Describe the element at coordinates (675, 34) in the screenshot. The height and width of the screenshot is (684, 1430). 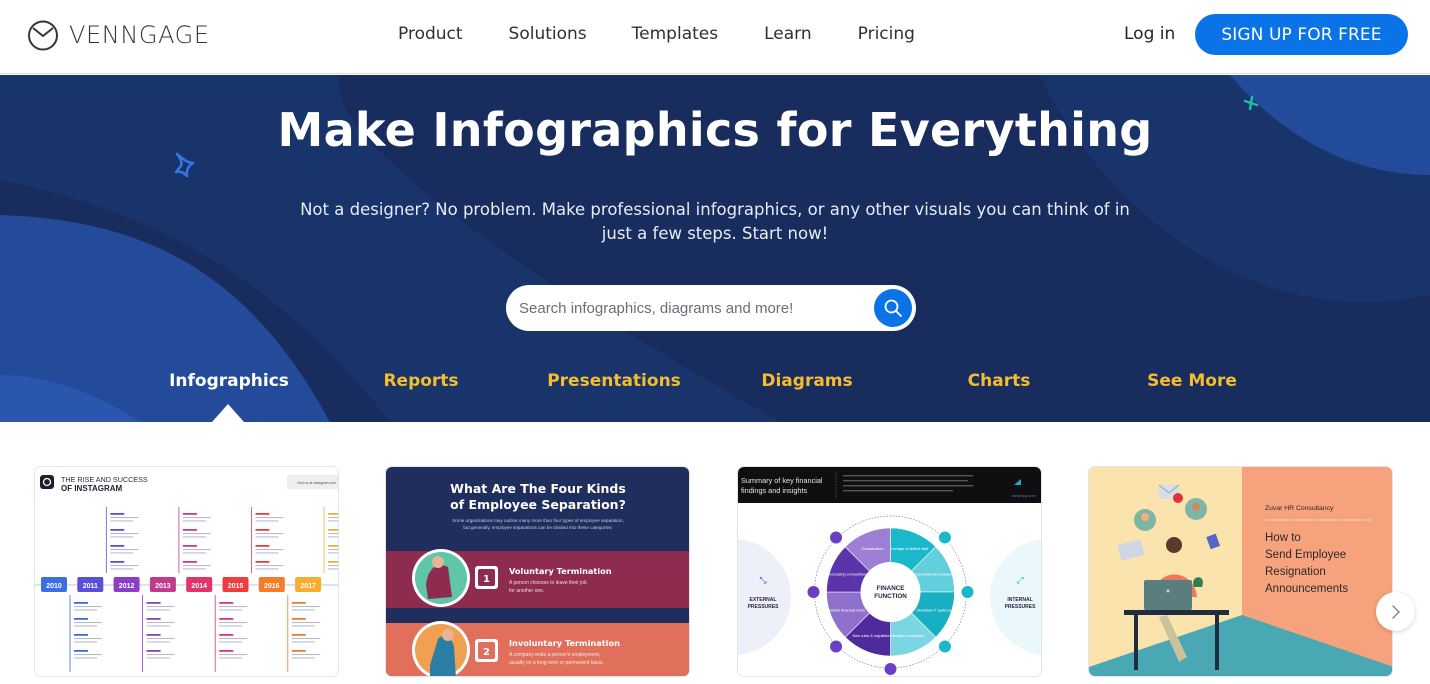
I see `nav-templates: Templates` at that location.